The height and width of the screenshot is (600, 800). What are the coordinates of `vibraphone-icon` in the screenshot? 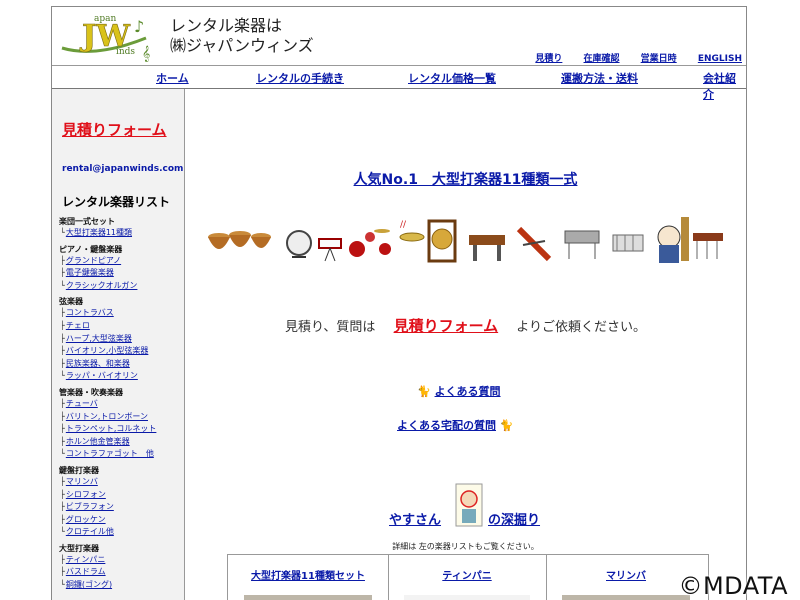 It's located at (582, 244).